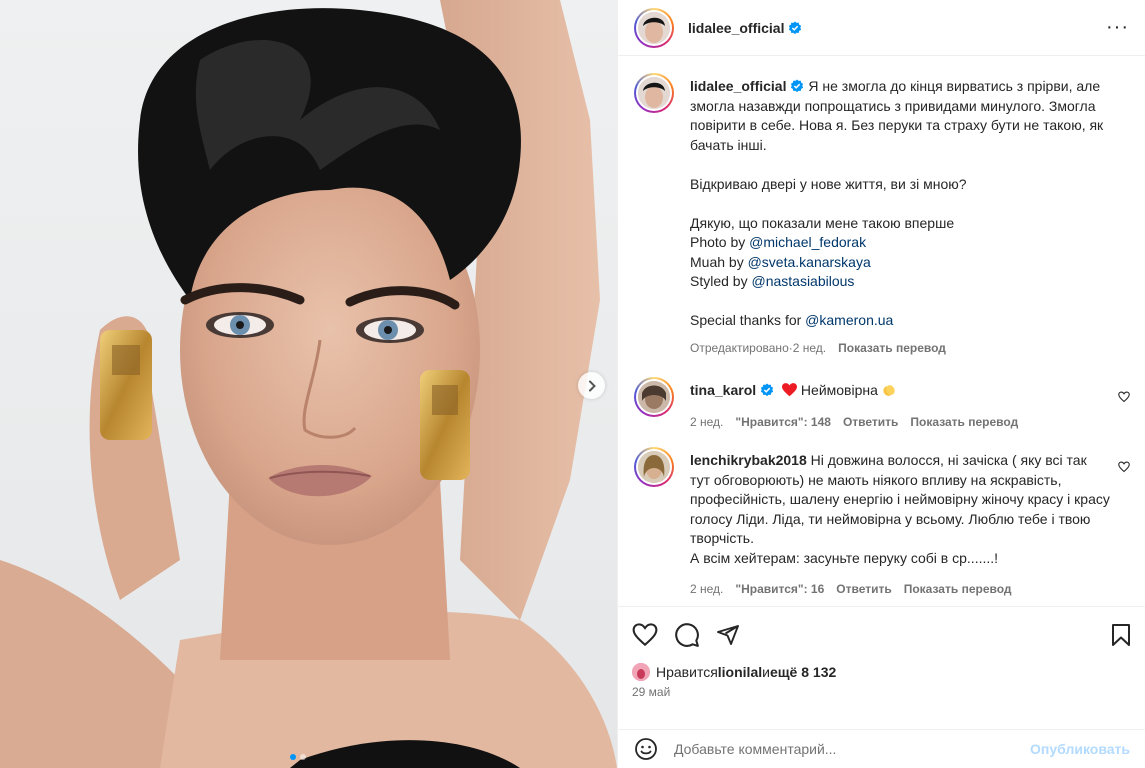 This screenshot has height=768, width=1145. What do you see at coordinates (1121, 635) in the screenshot?
I see `bookmark-icon` at bounding box center [1121, 635].